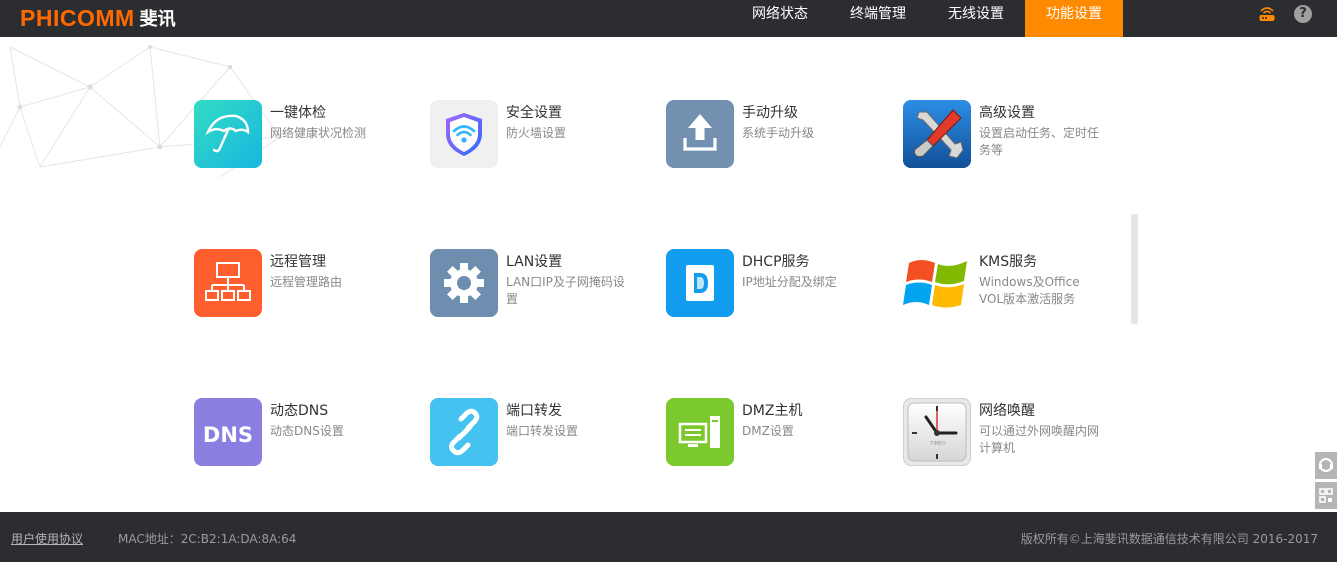 This screenshot has height=566, width=1337. Describe the element at coordinates (1007, 113) in the screenshot. I see `tile-title: 高级设置` at that location.